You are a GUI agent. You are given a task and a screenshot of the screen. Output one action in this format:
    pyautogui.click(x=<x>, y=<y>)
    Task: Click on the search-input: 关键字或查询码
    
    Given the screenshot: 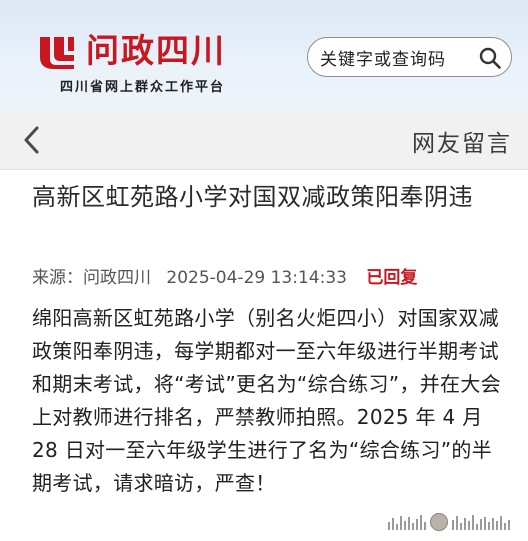 What is the action you would take?
    pyautogui.click(x=409, y=57)
    